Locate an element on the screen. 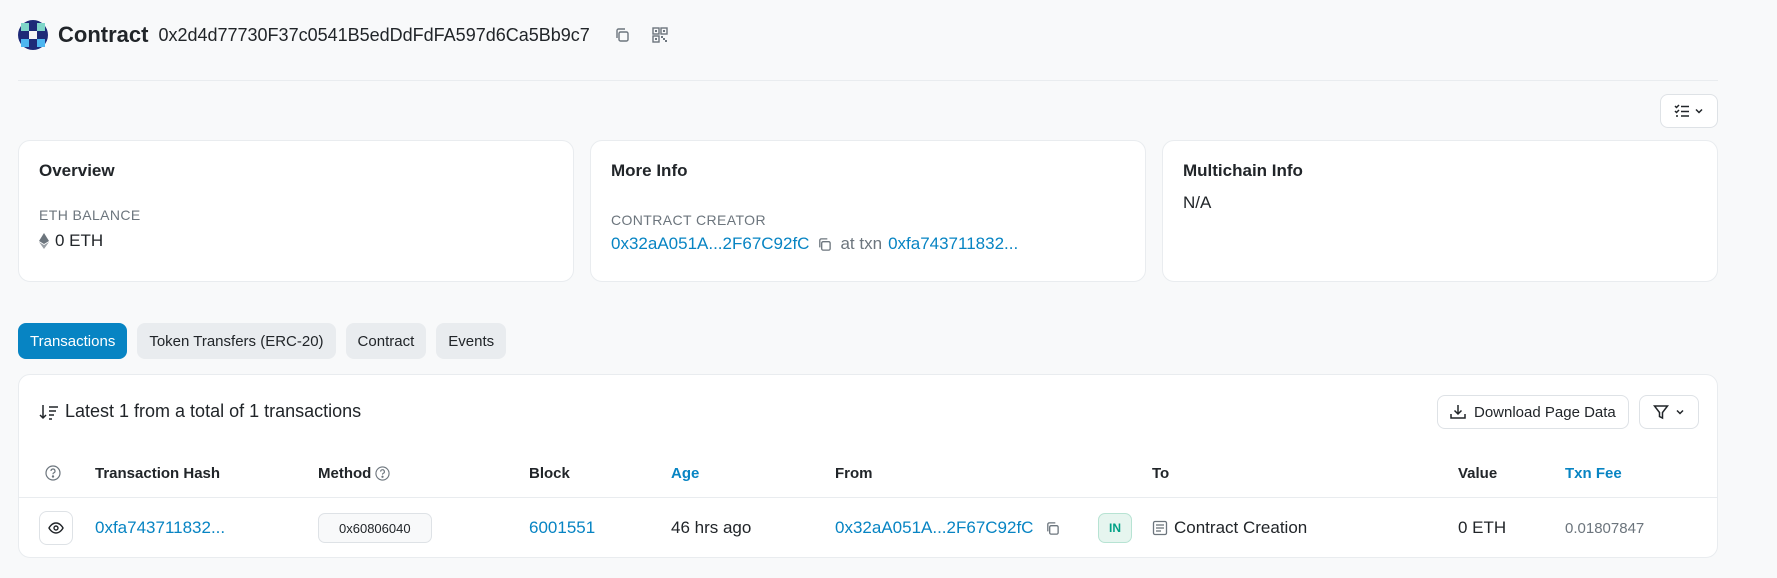  transactions-summary-text: Latest 1 from a total of 1 transactions is located at coordinates (213, 411).